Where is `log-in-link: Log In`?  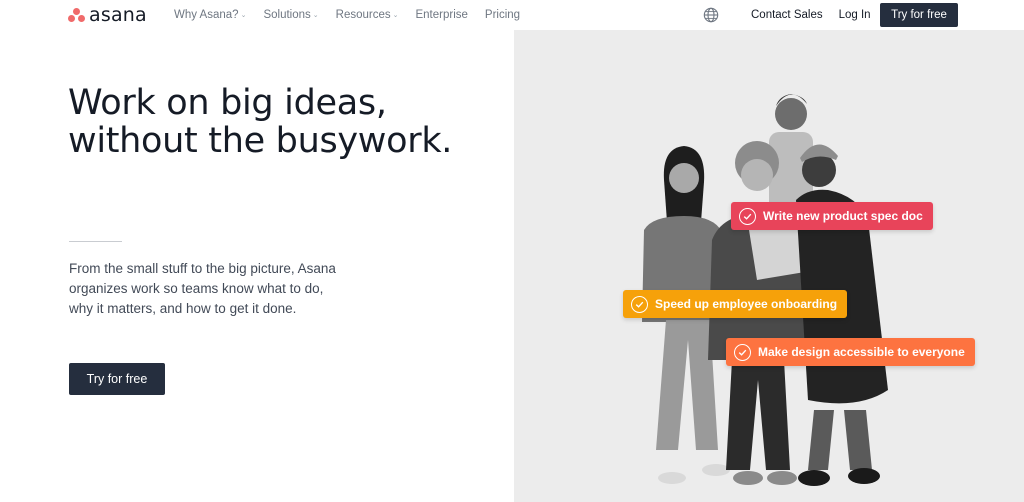
log-in-link: Log In is located at coordinates (855, 15).